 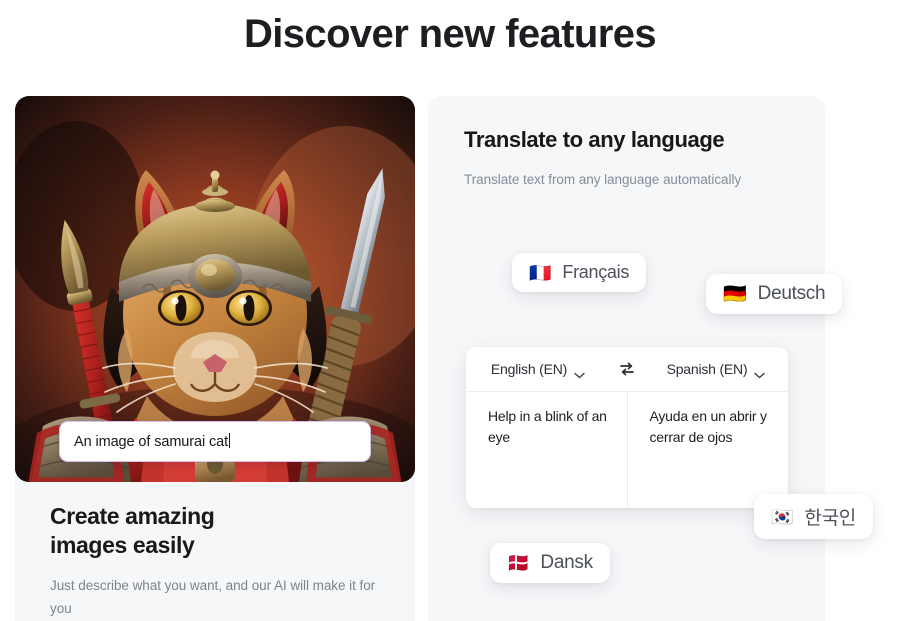 What do you see at coordinates (791, 293) in the screenshot?
I see `chip-deutsch-label: Deutsch` at bounding box center [791, 293].